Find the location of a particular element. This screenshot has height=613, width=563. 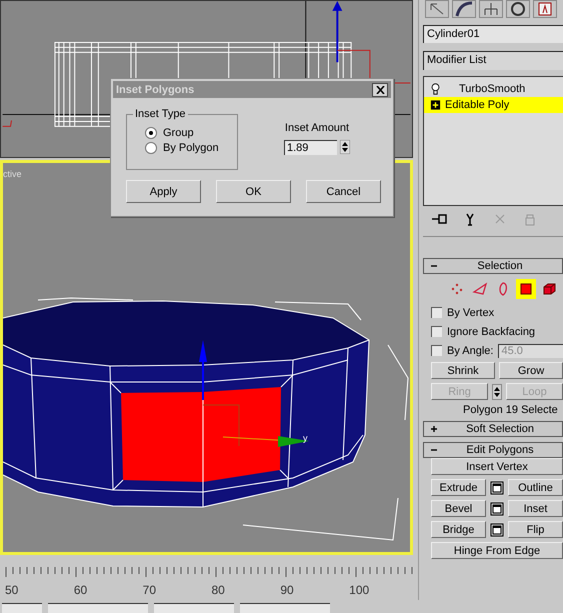

group-label: Inset Type is located at coordinates (160, 114).